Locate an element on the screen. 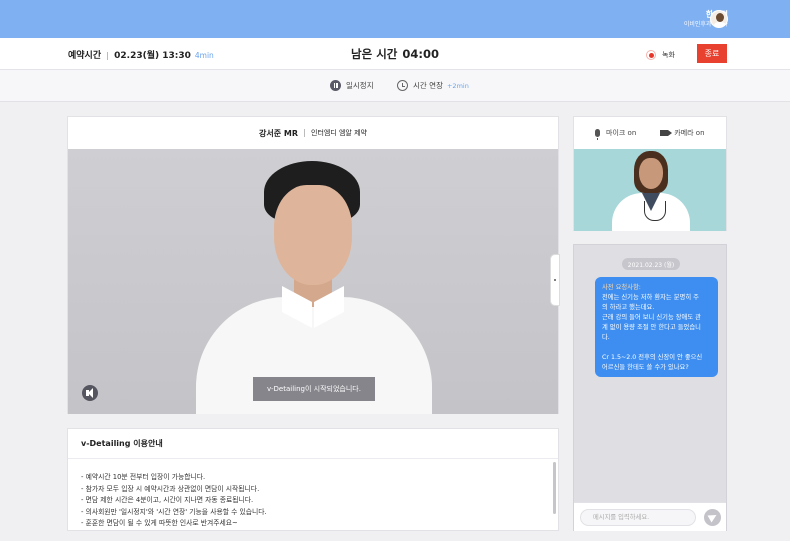 This screenshot has width=790, height=541. message-line: 다. is located at coordinates (606, 337).